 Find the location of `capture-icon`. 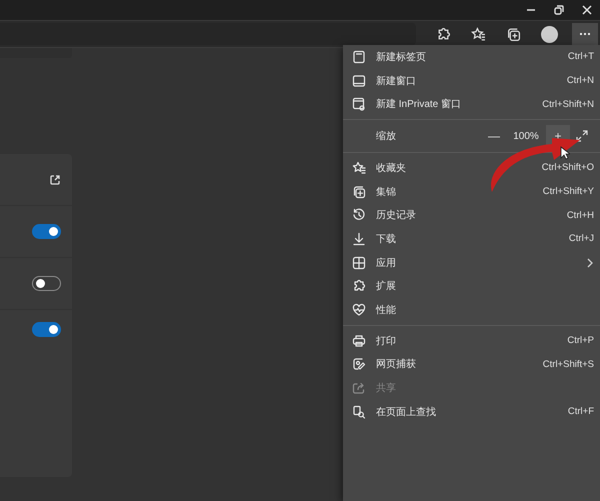

capture-icon is located at coordinates (359, 364).